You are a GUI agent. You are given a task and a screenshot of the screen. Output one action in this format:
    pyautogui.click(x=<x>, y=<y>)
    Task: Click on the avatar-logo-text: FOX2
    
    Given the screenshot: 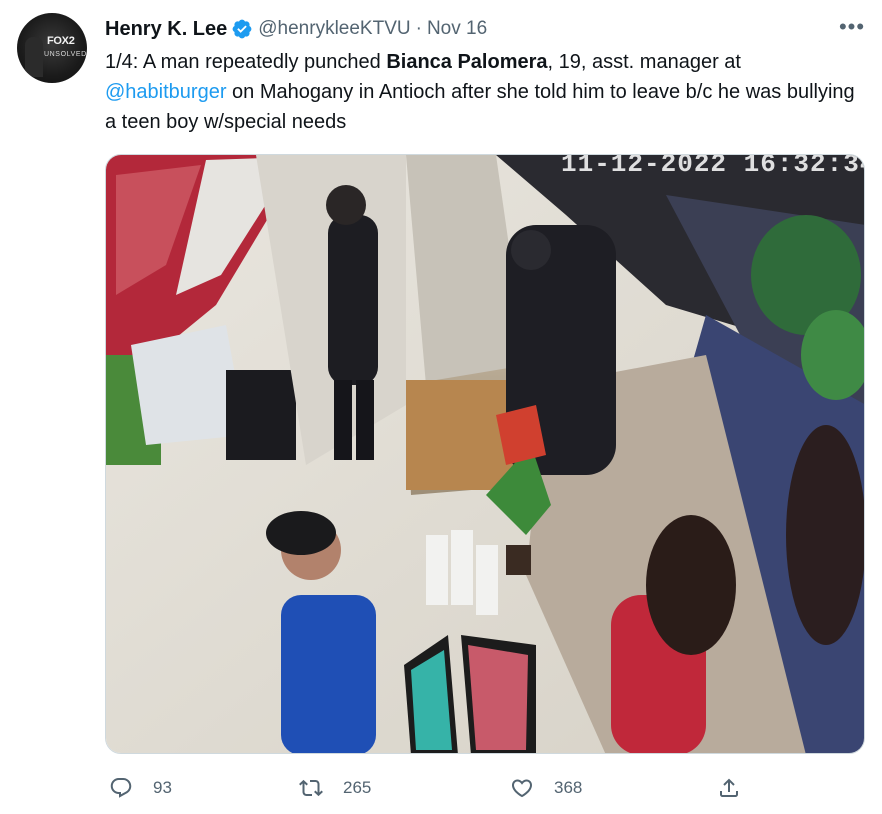 What is the action you would take?
    pyautogui.click(x=61, y=41)
    